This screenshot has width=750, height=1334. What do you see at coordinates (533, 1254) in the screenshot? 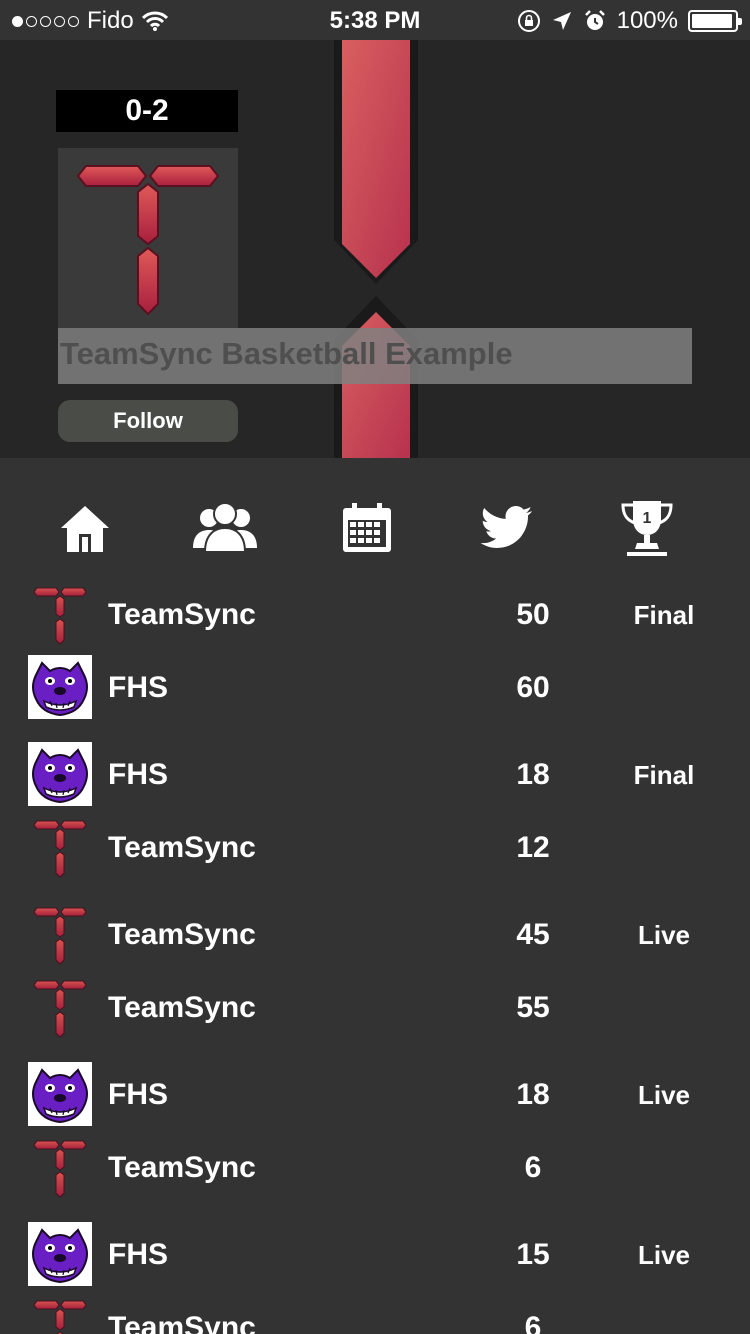
I see `team-score: 15` at bounding box center [533, 1254].